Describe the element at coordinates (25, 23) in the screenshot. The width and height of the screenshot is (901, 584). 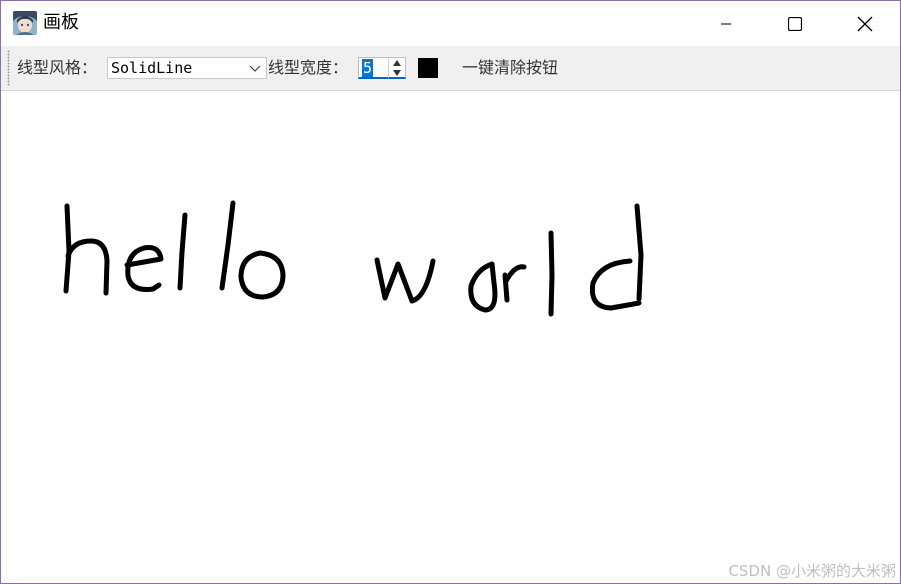
I see `avatar-app-icon` at that location.